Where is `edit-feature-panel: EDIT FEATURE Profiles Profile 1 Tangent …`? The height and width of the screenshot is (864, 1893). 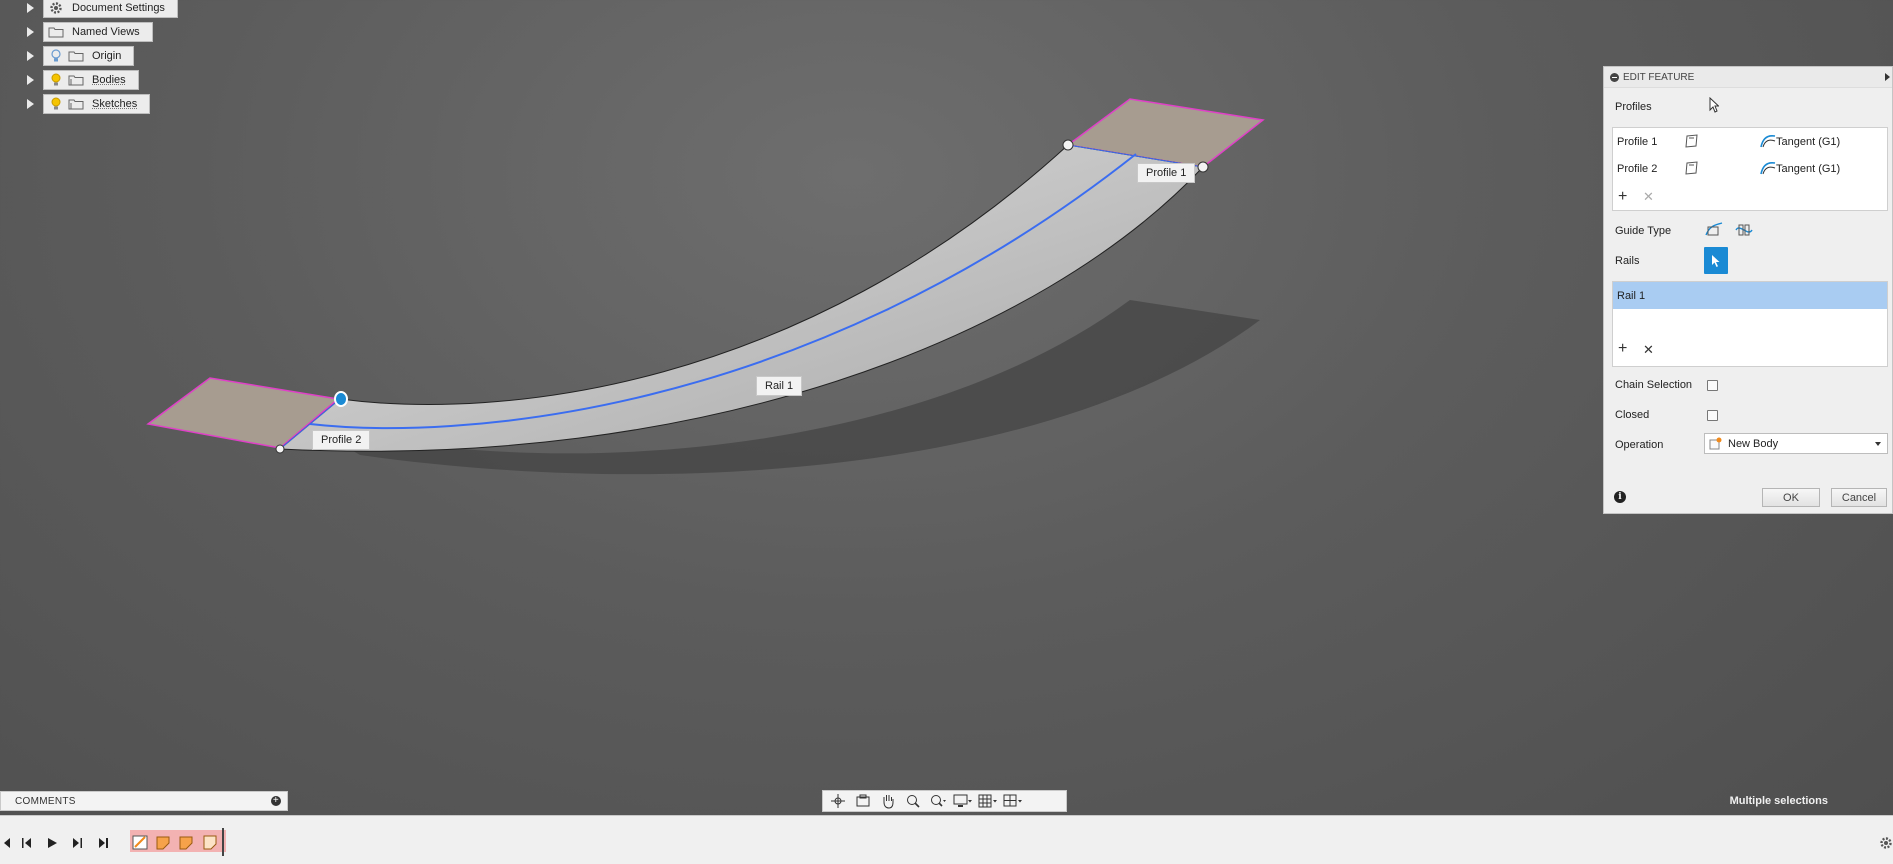
edit-feature-panel: EDIT FEATURE Profiles Profile 1 Tangent … is located at coordinates (1748, 290).